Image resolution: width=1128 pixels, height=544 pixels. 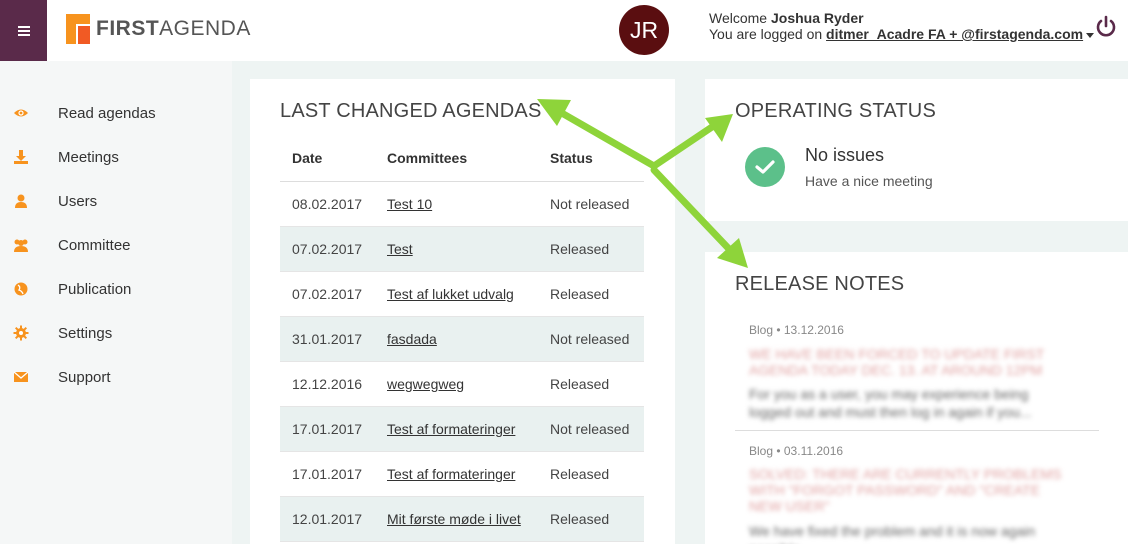 I want to click on status-message: Have a nice meeting, so click(x=869, y=181).